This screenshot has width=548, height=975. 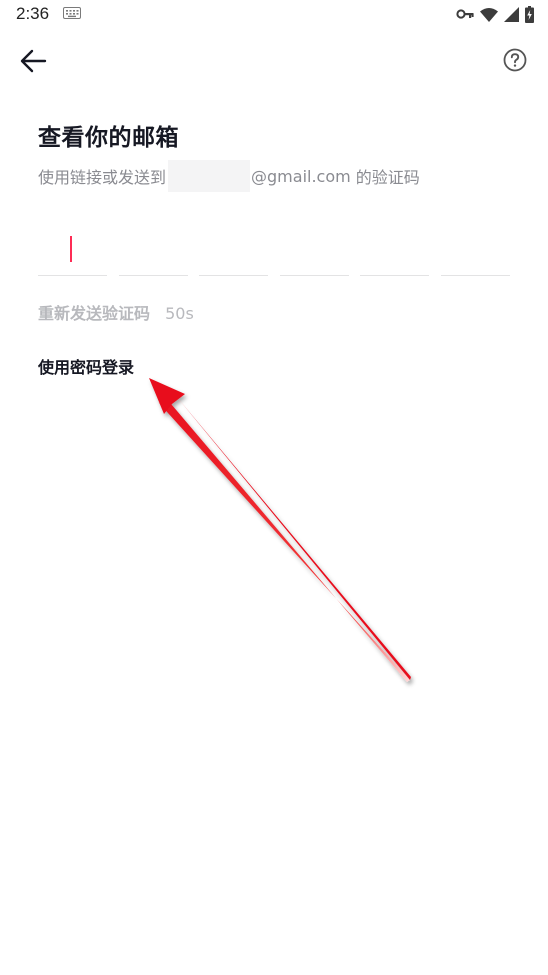 I want to click on status-bar: 2:36, so click(x=274, y=14).